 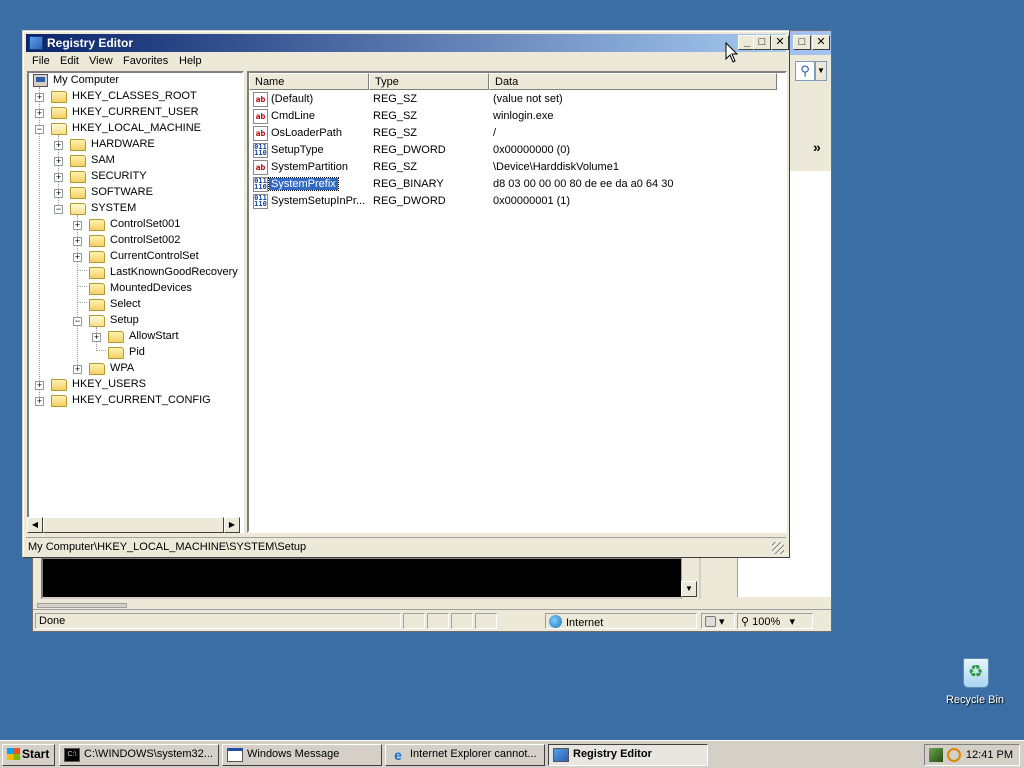 I want to click on menu-edit: Edit, so click(x=69, y=61).